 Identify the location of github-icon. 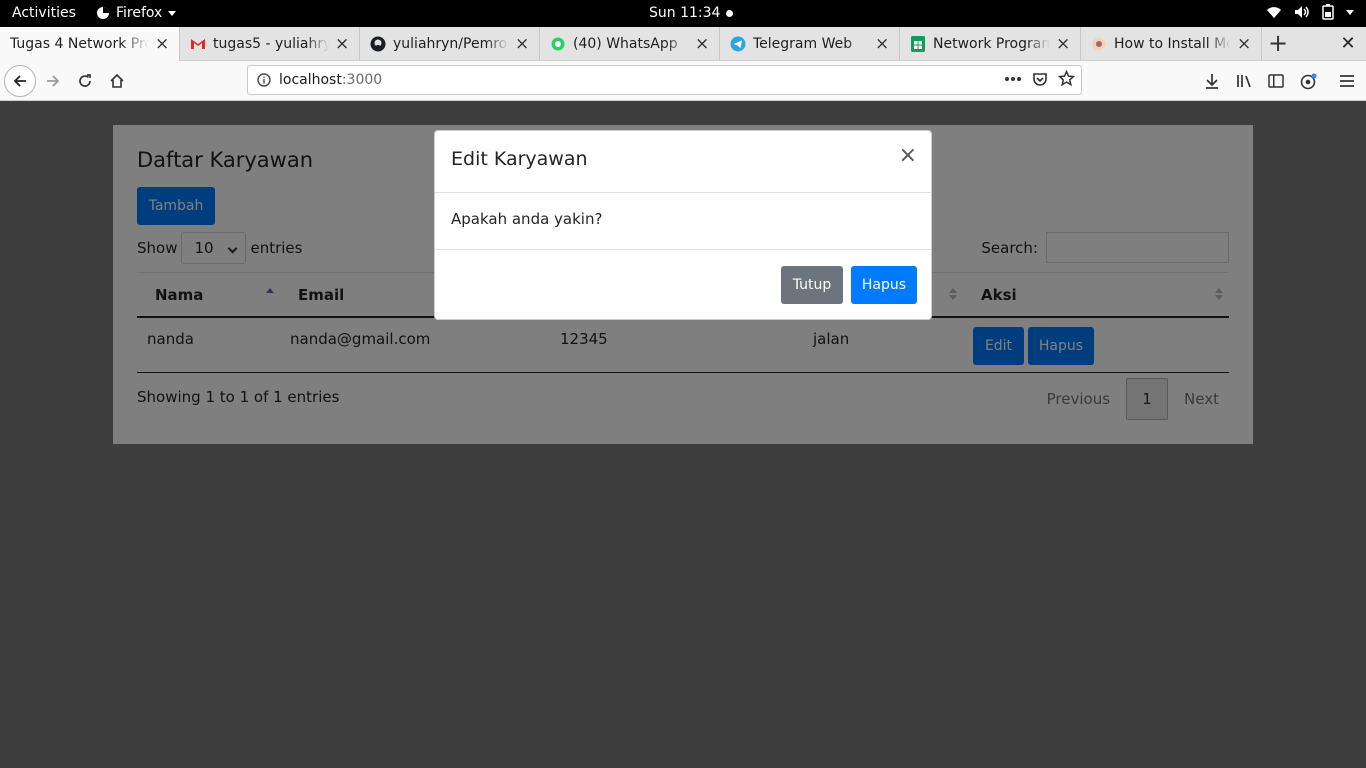
(378, 44).